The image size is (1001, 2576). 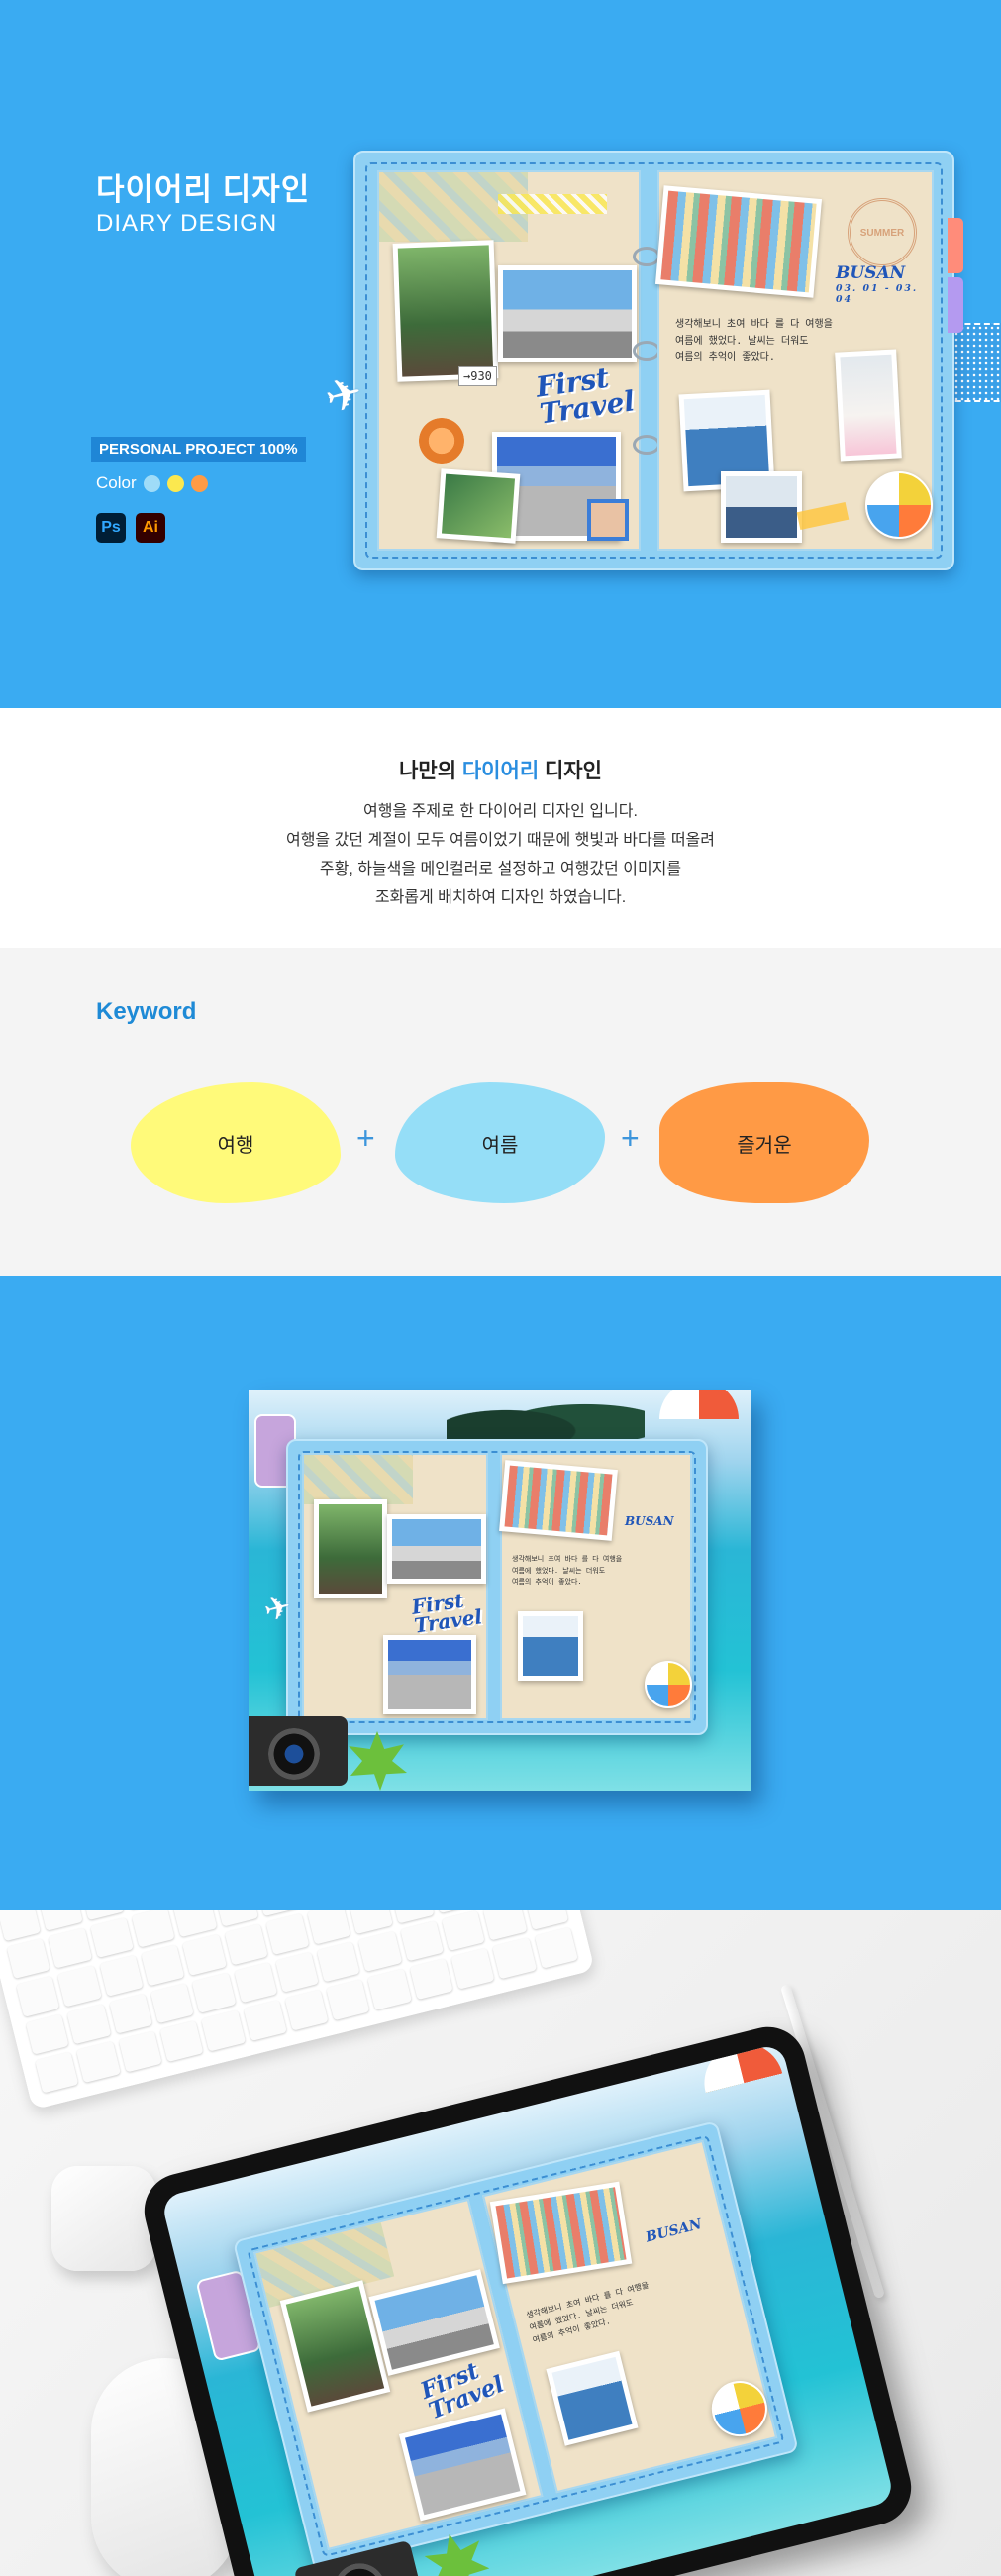 I want to click on keyword-section: Keyword 여행 + 여름 + 즐거운, so click(x=501, y=1112).